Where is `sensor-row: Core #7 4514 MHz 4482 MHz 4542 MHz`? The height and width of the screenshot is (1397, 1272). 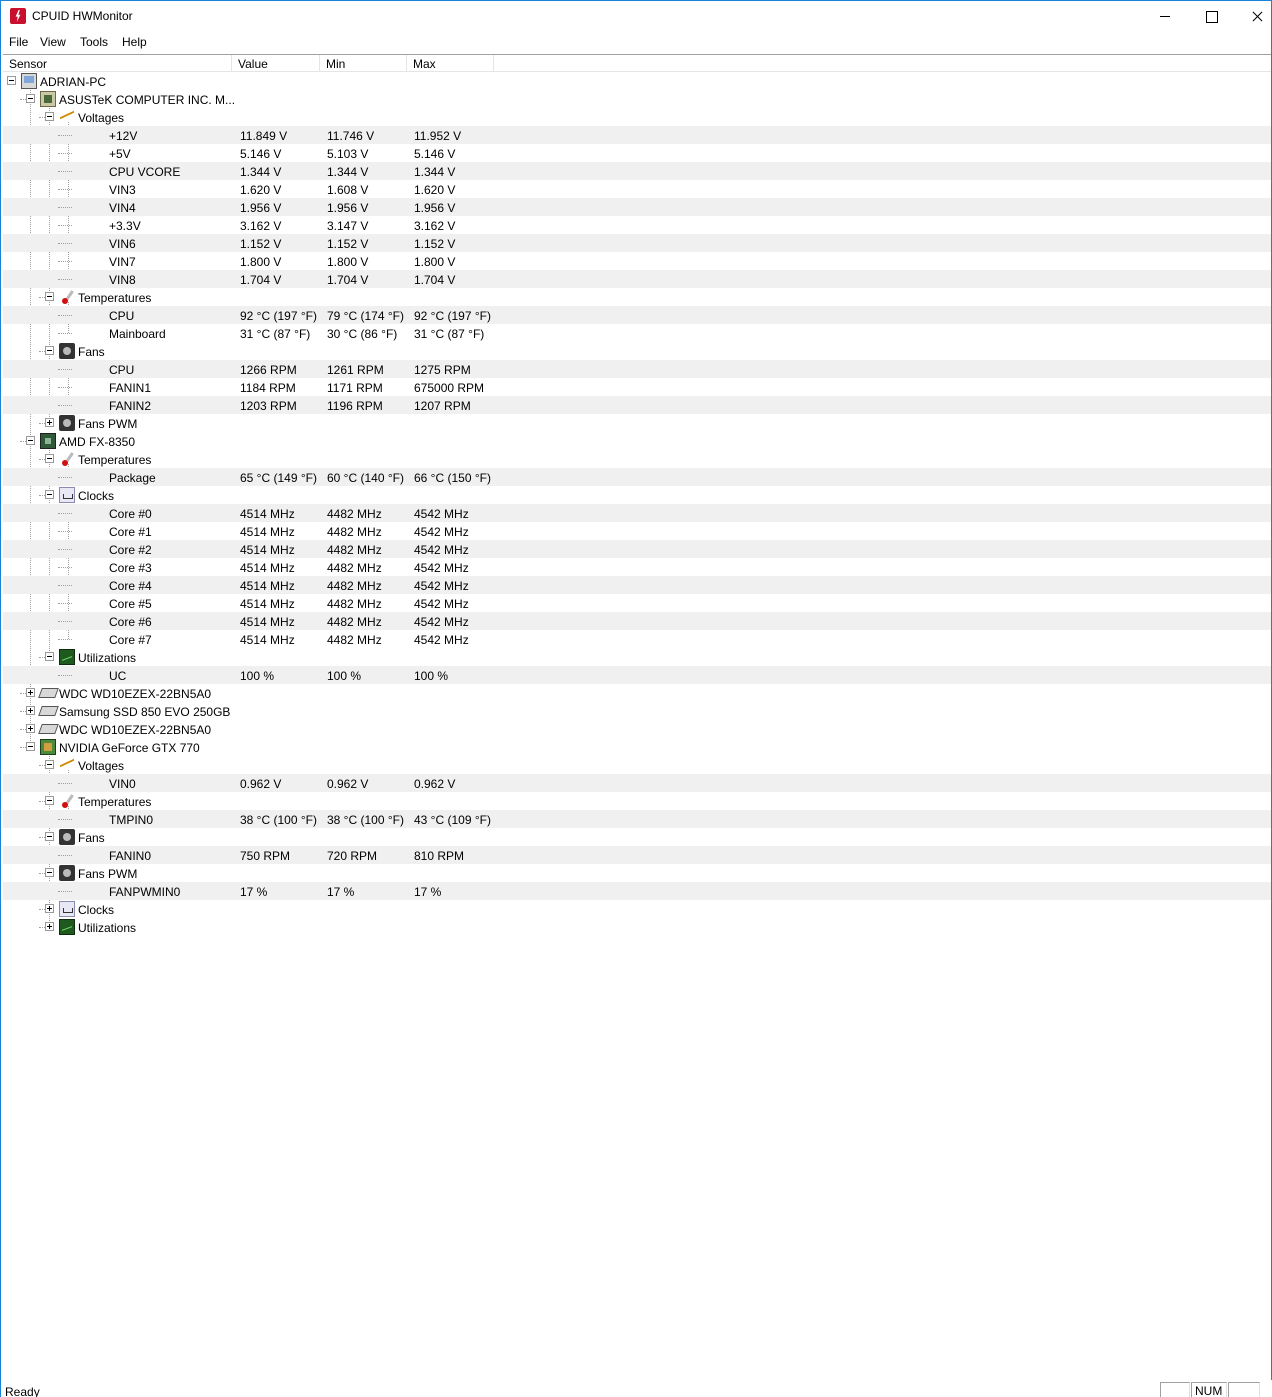 sensor-row: Core #7 4514 MHz 4482 MHz 4542 MHz is located at coordinates (637, 639).